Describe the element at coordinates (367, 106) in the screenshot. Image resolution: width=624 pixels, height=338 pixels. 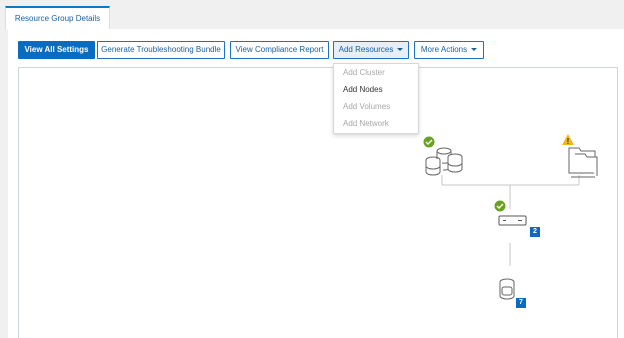
I see `menu-item-add-volumes: Add Volumes` at that location.